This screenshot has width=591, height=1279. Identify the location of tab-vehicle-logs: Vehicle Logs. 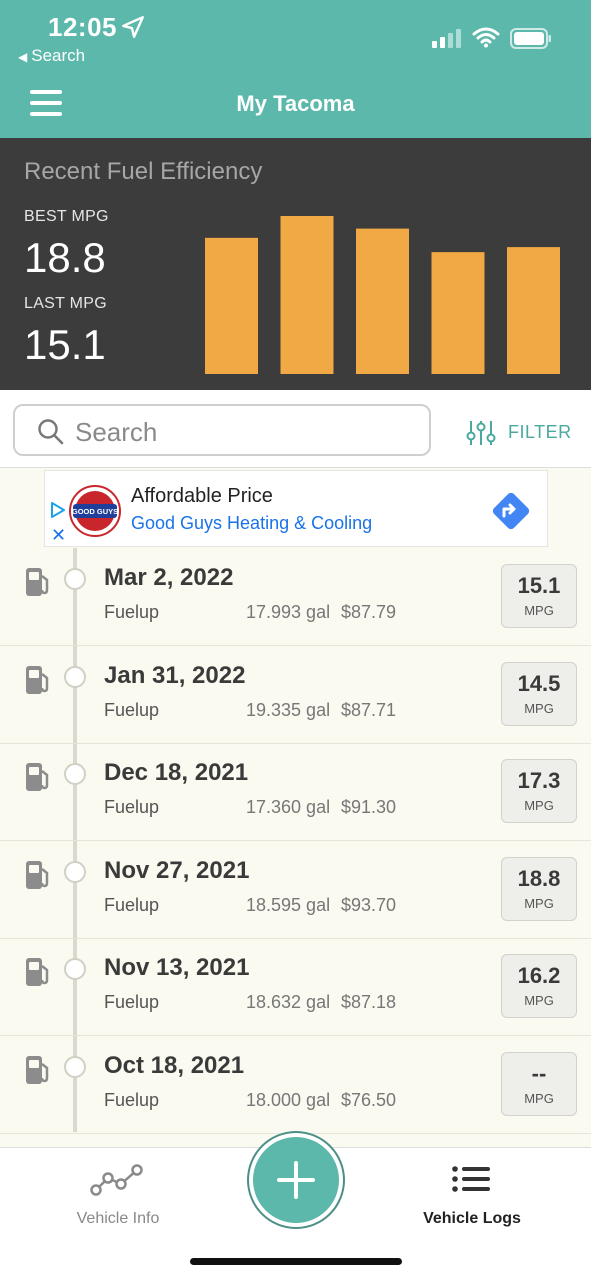
(472, 1193).